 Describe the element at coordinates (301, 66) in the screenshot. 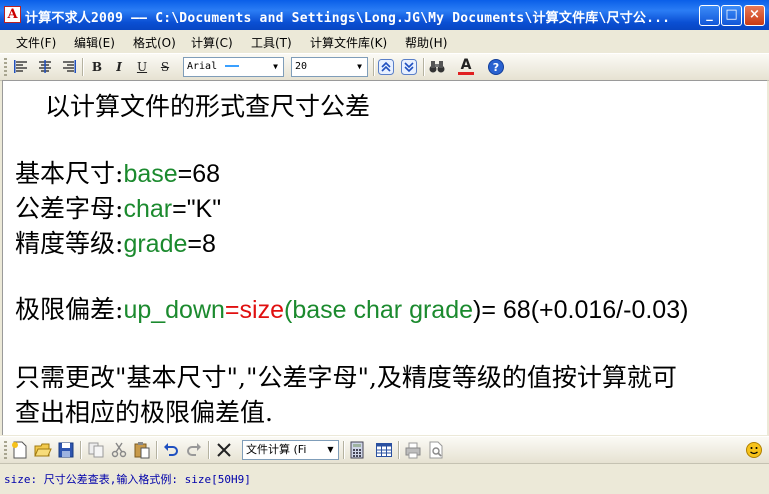

I see `font-size-value: 20` at that location.